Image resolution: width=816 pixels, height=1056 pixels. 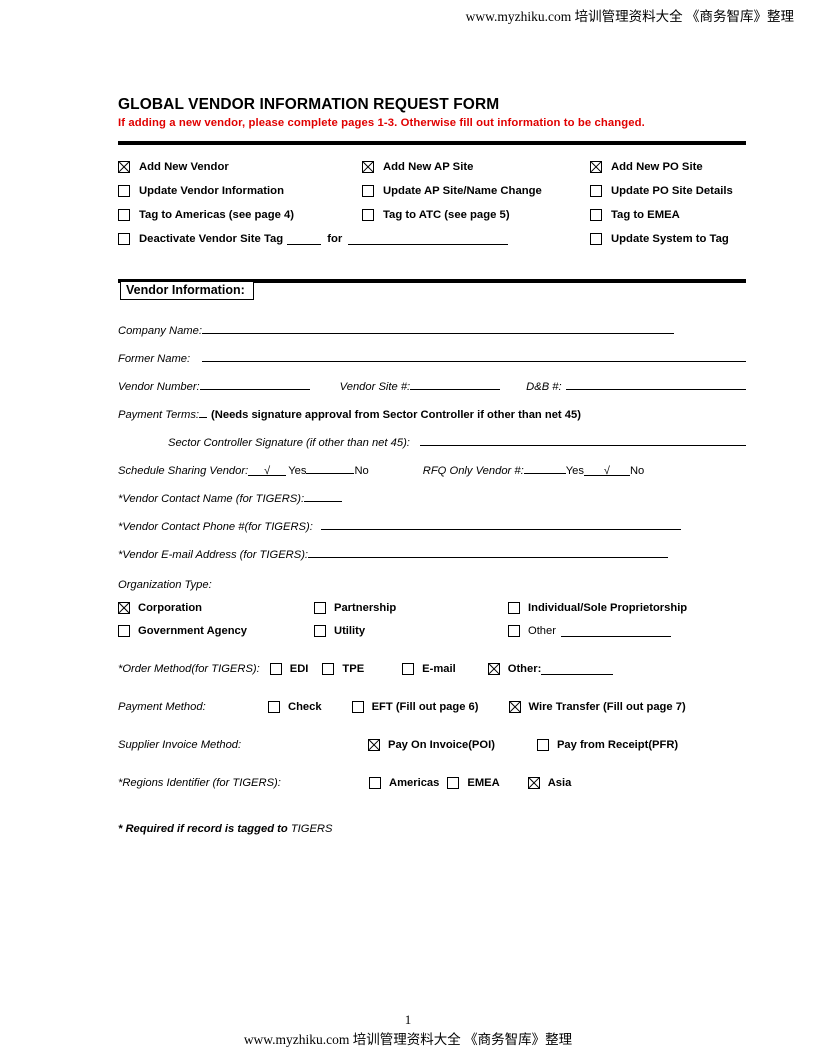 What do you see at coordinates (357, 707) in the screenshot?
I see `checkbox-eft` at bounding box center [357, 707].